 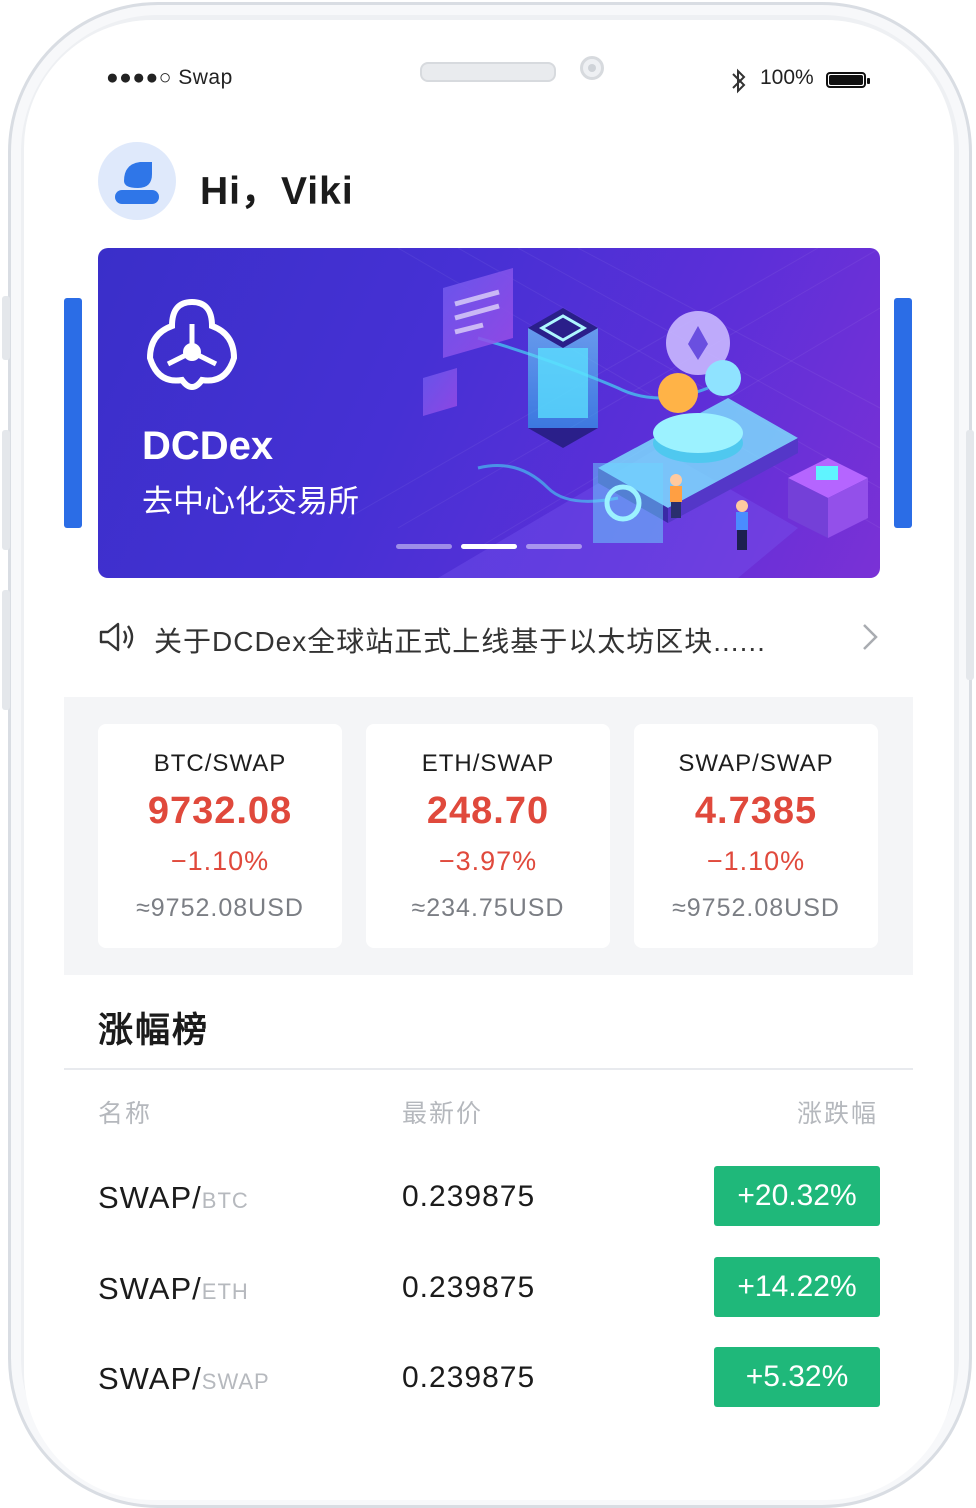 What do you see at coordinates (837, 1114) in the screenshot?
I see `column-header-change: 涨跌幅` at bounding box center [837, 1114].